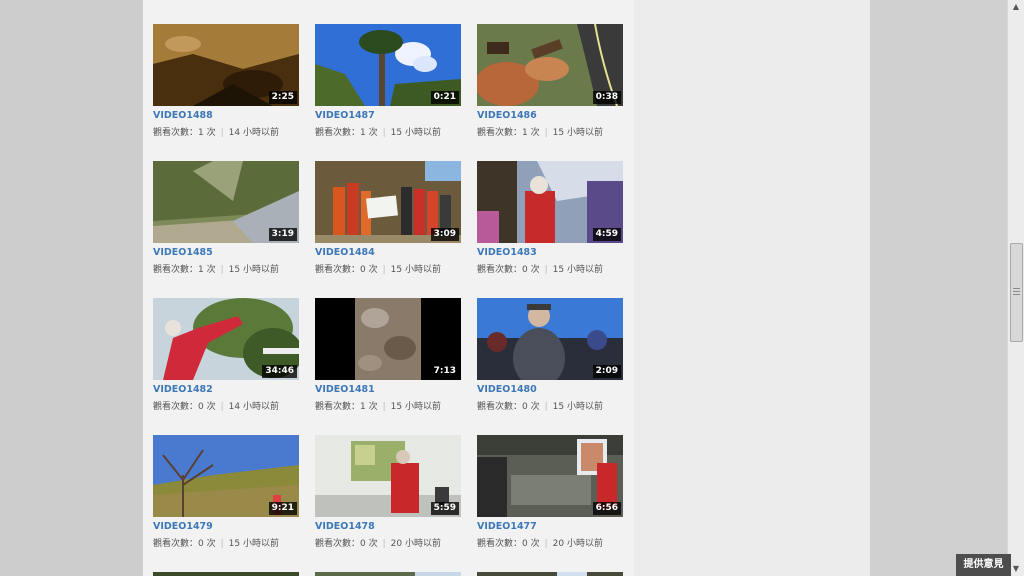 The image size is (1024, 576). I want to click on video-title-link: VIDEO1482, so click(183, 389).